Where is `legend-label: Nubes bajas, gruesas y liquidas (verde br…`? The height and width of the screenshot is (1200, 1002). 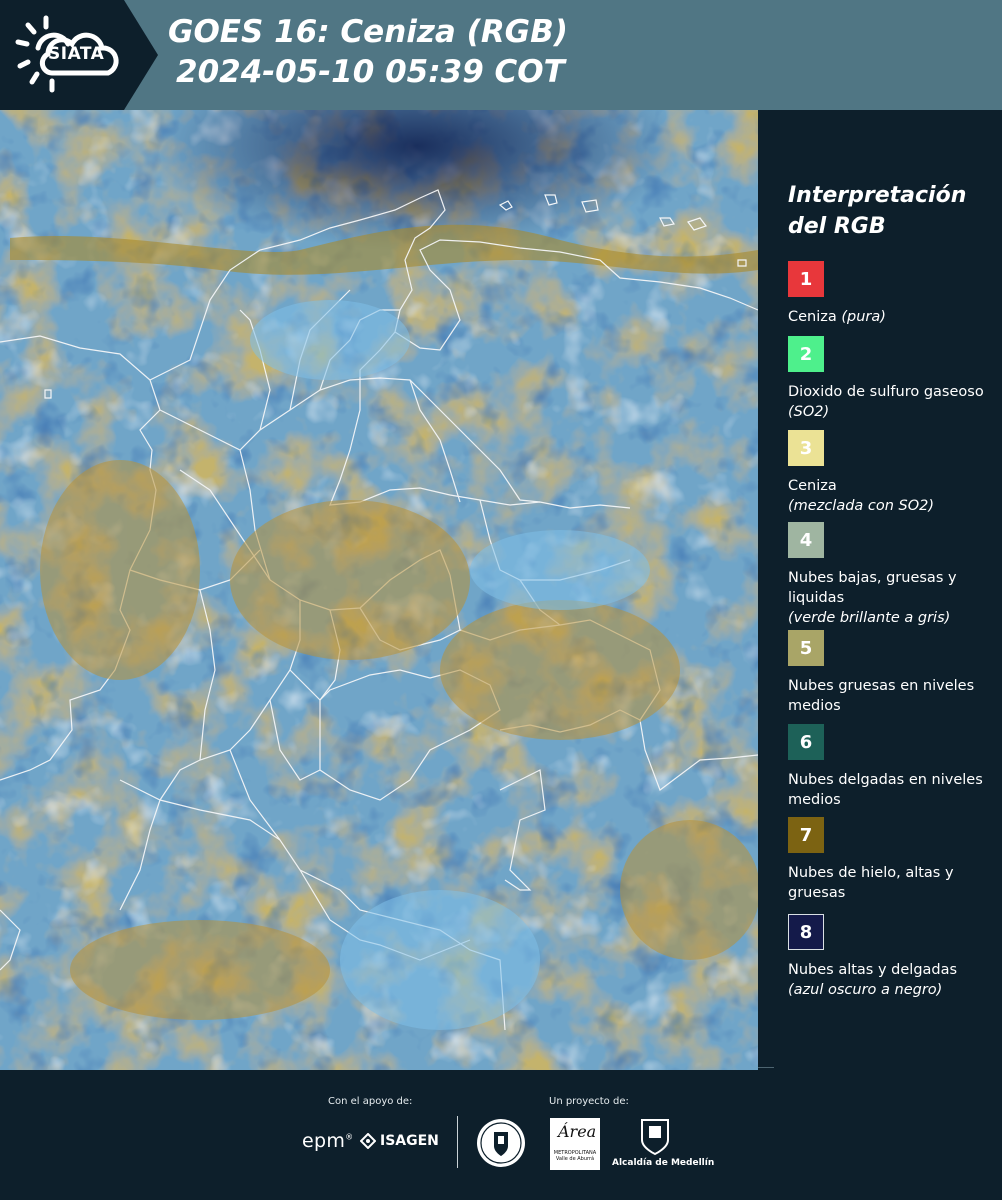 legend-label: Nubes bajas, gruesas y liquidas (verde br… is located at coordinates (872, 598).